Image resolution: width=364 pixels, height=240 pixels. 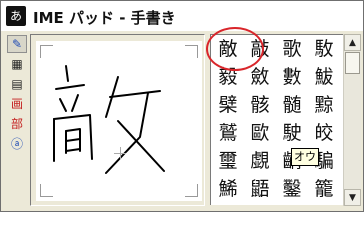 I want to click on total-strokes-icon: 画, so click(x=17, y=104).